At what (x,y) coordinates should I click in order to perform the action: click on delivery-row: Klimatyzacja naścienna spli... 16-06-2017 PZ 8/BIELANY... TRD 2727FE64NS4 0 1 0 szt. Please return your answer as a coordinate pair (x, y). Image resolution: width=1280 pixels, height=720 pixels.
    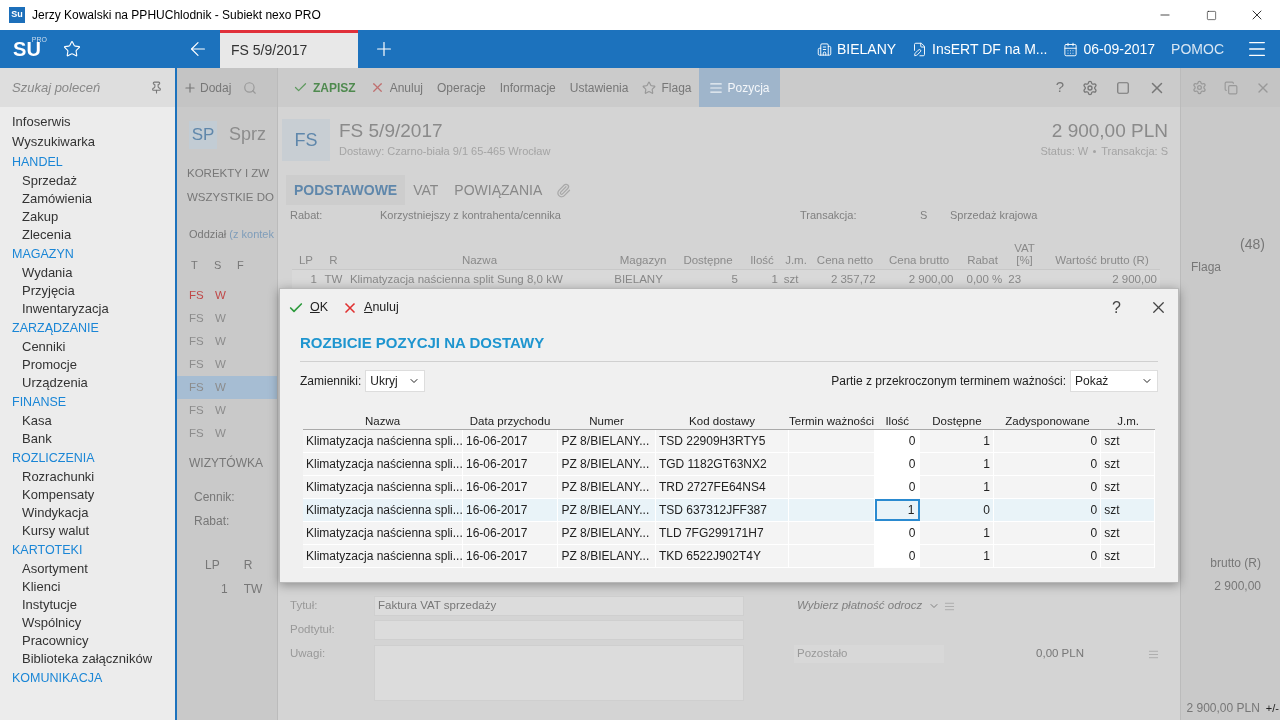
    Looking at the image, I should click on (729, 487).